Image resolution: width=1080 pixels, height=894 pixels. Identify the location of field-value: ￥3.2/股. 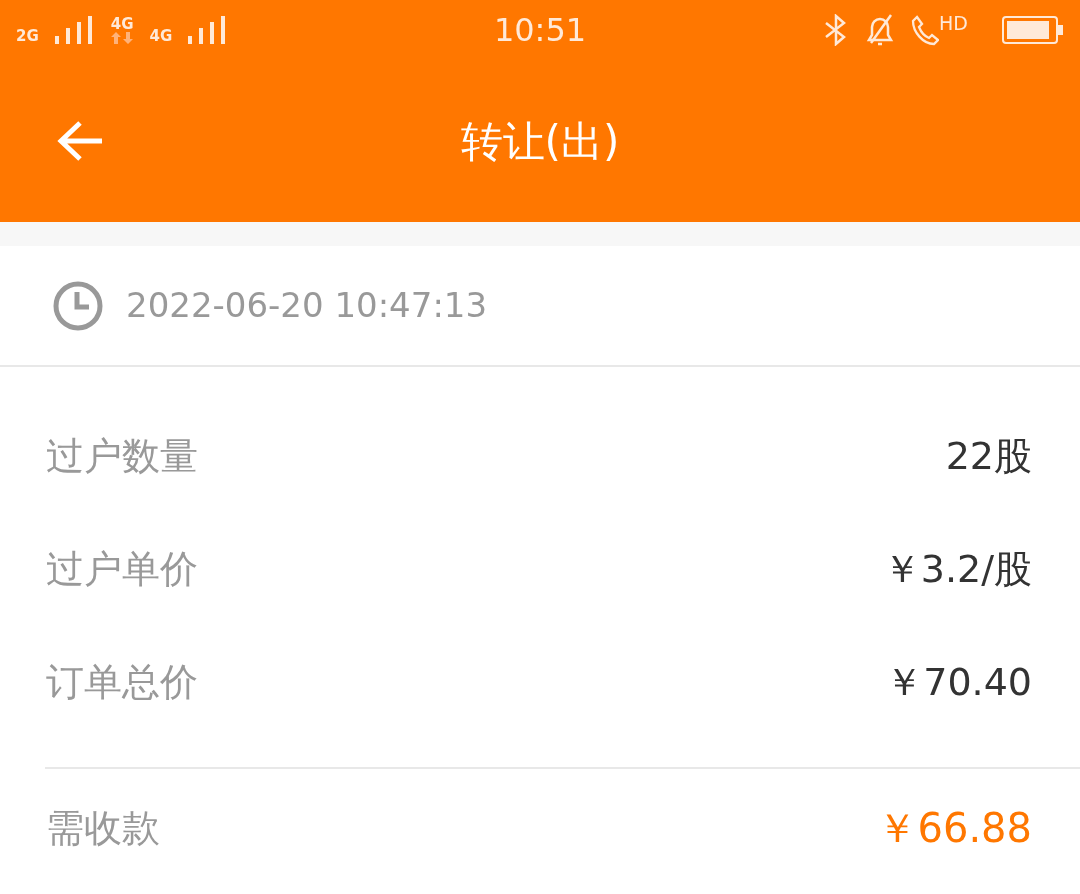
(957, 569).